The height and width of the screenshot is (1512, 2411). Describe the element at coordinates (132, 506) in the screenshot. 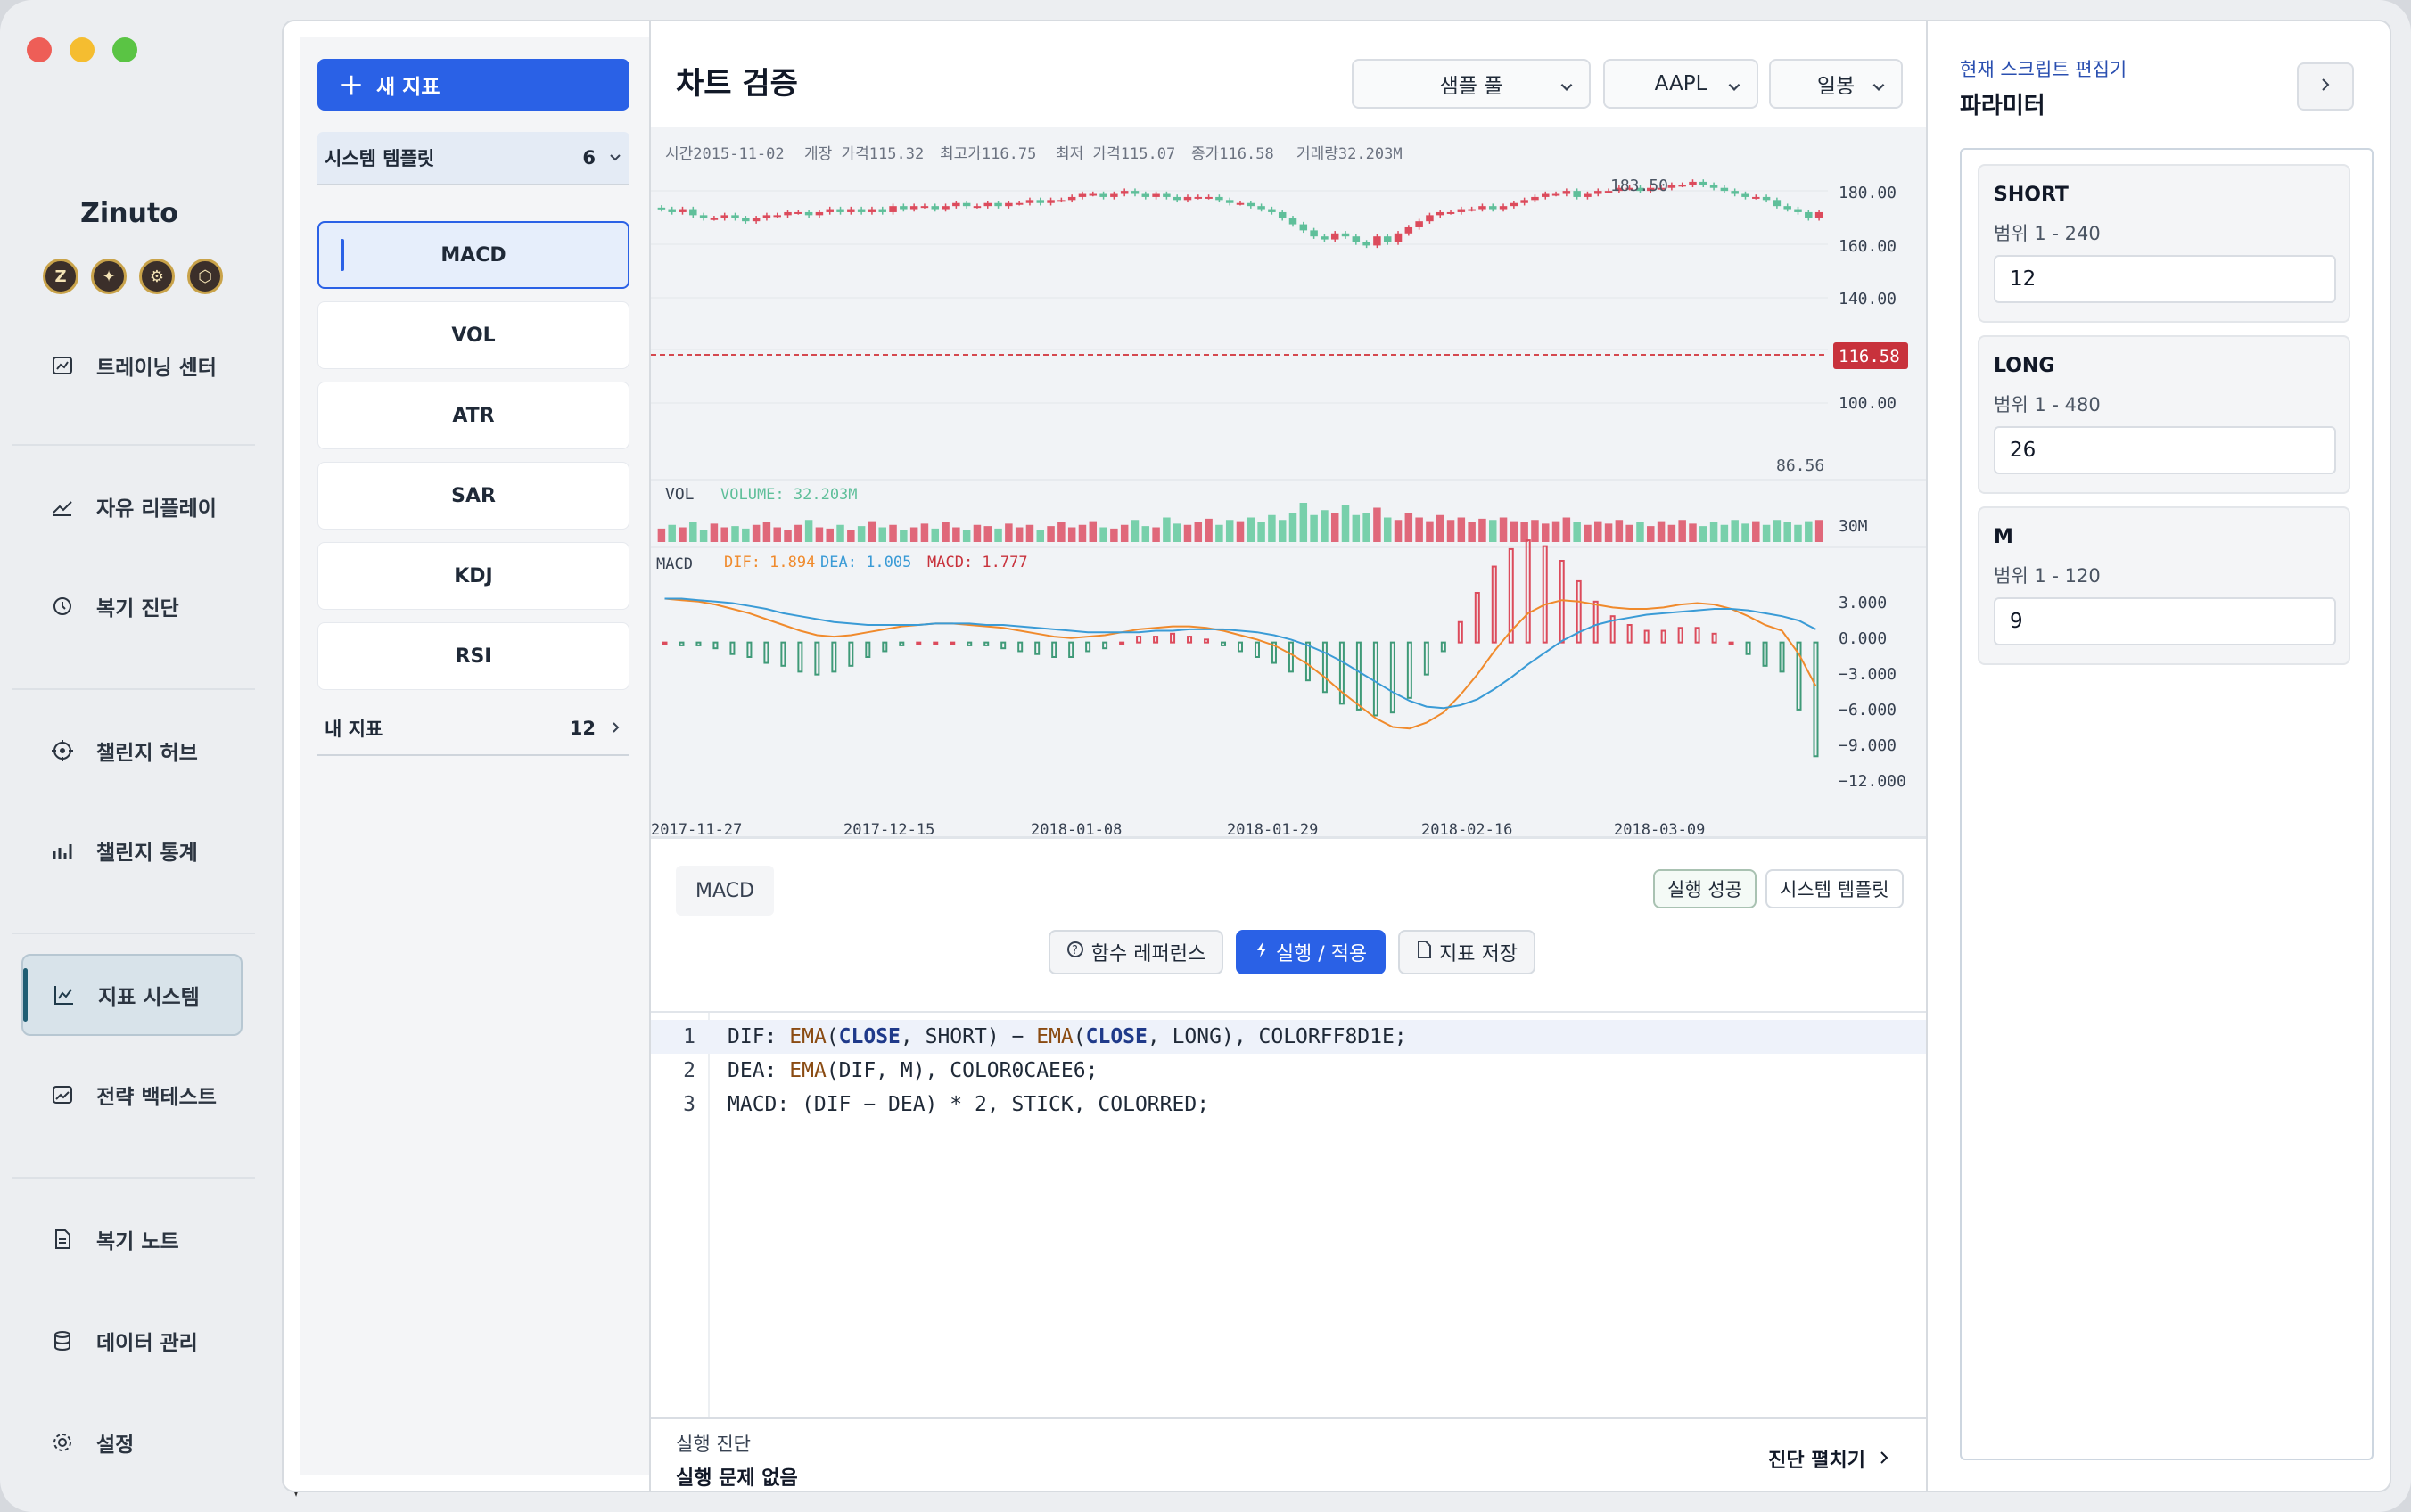

I see `nav-item-free-replay: 자유 리플레이` at that location.